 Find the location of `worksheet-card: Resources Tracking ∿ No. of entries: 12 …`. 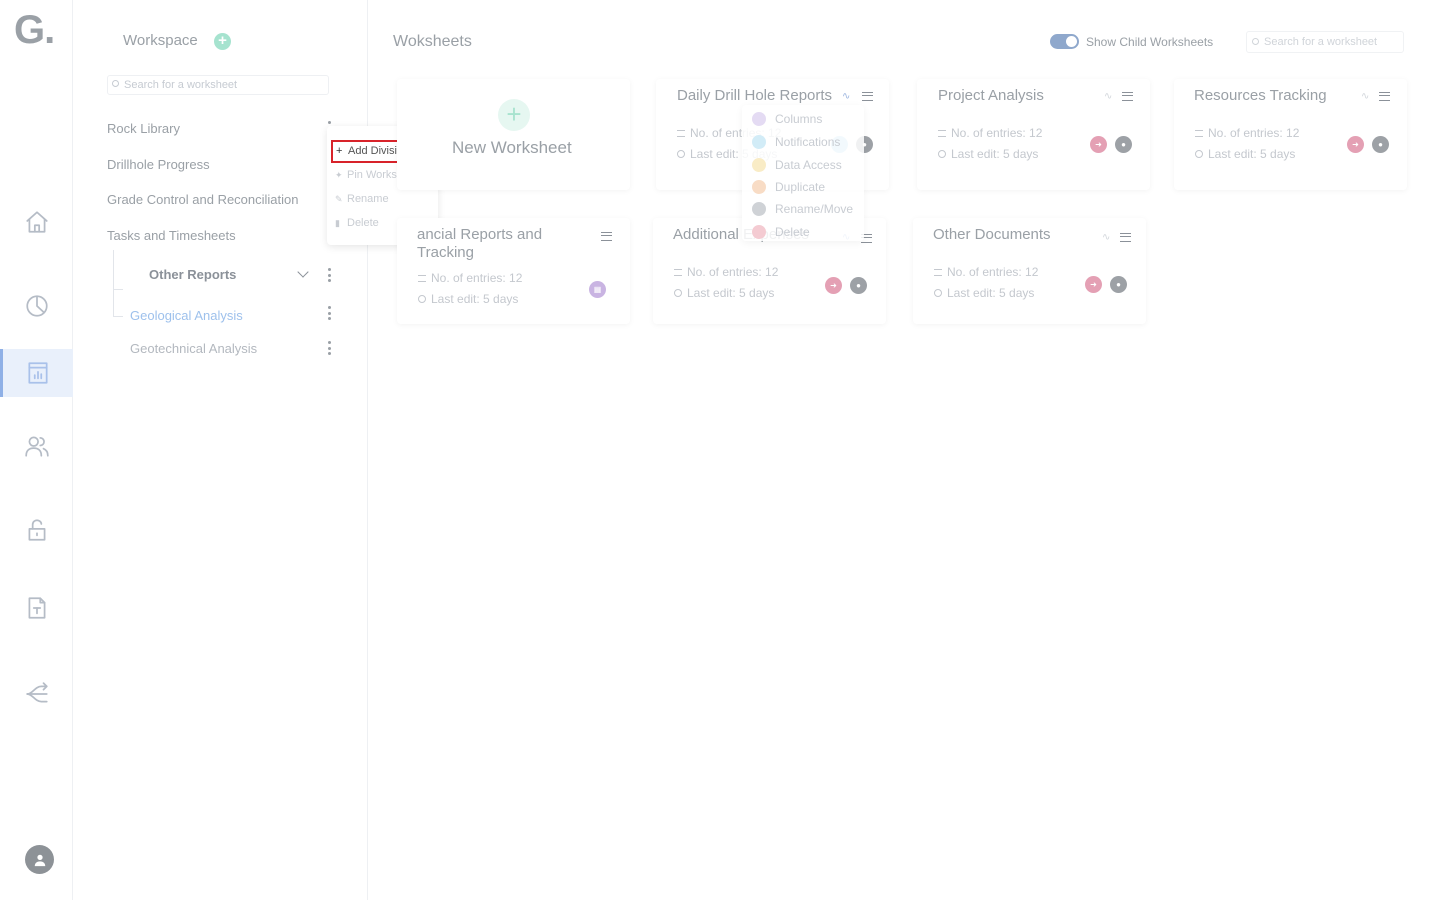

worksheet-card: Resources Tracking ∿ No. of entries: 12 … is located at coordinates (1290, 134).